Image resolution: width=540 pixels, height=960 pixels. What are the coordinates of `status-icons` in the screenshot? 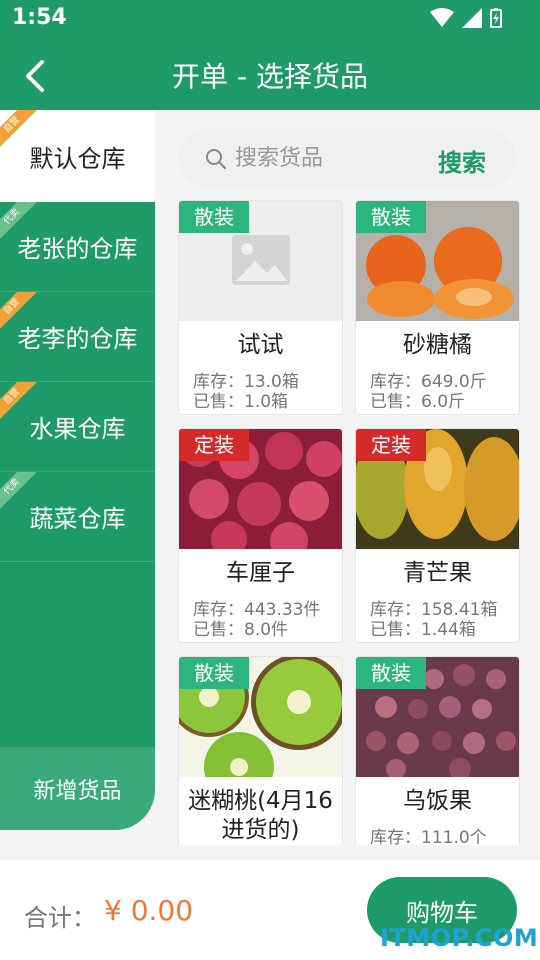 It's located at (466, 18).